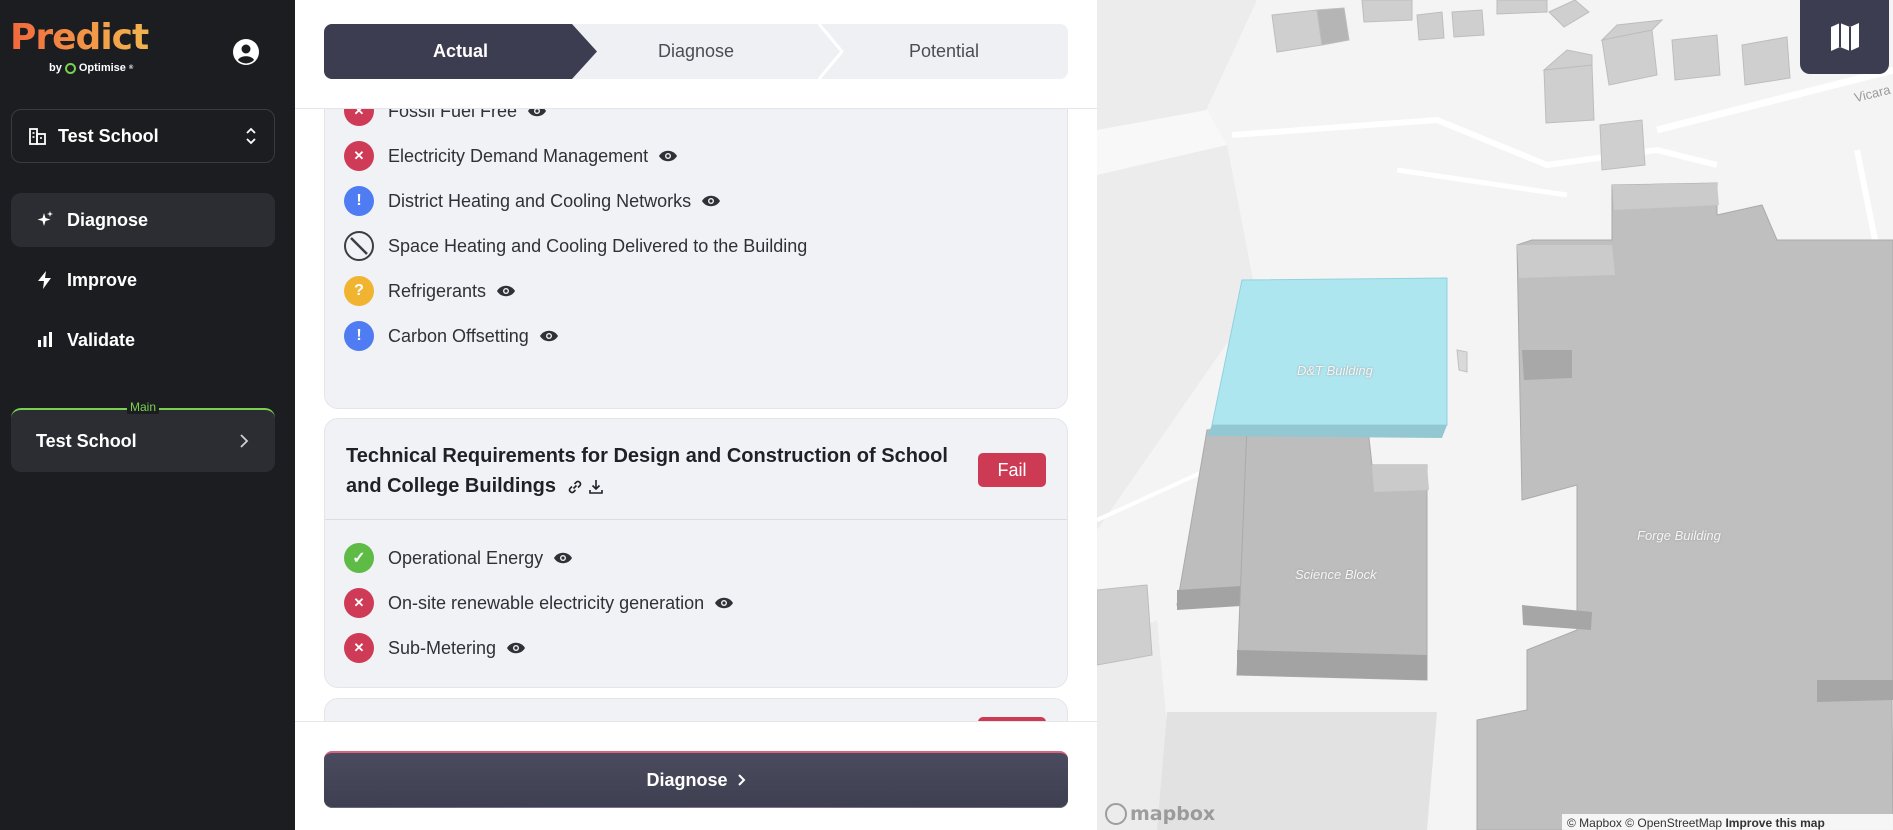  Describe the element at coordinates (143, 340) in the screenshot. I see `sidebar-item-validate: Validate` at that location.